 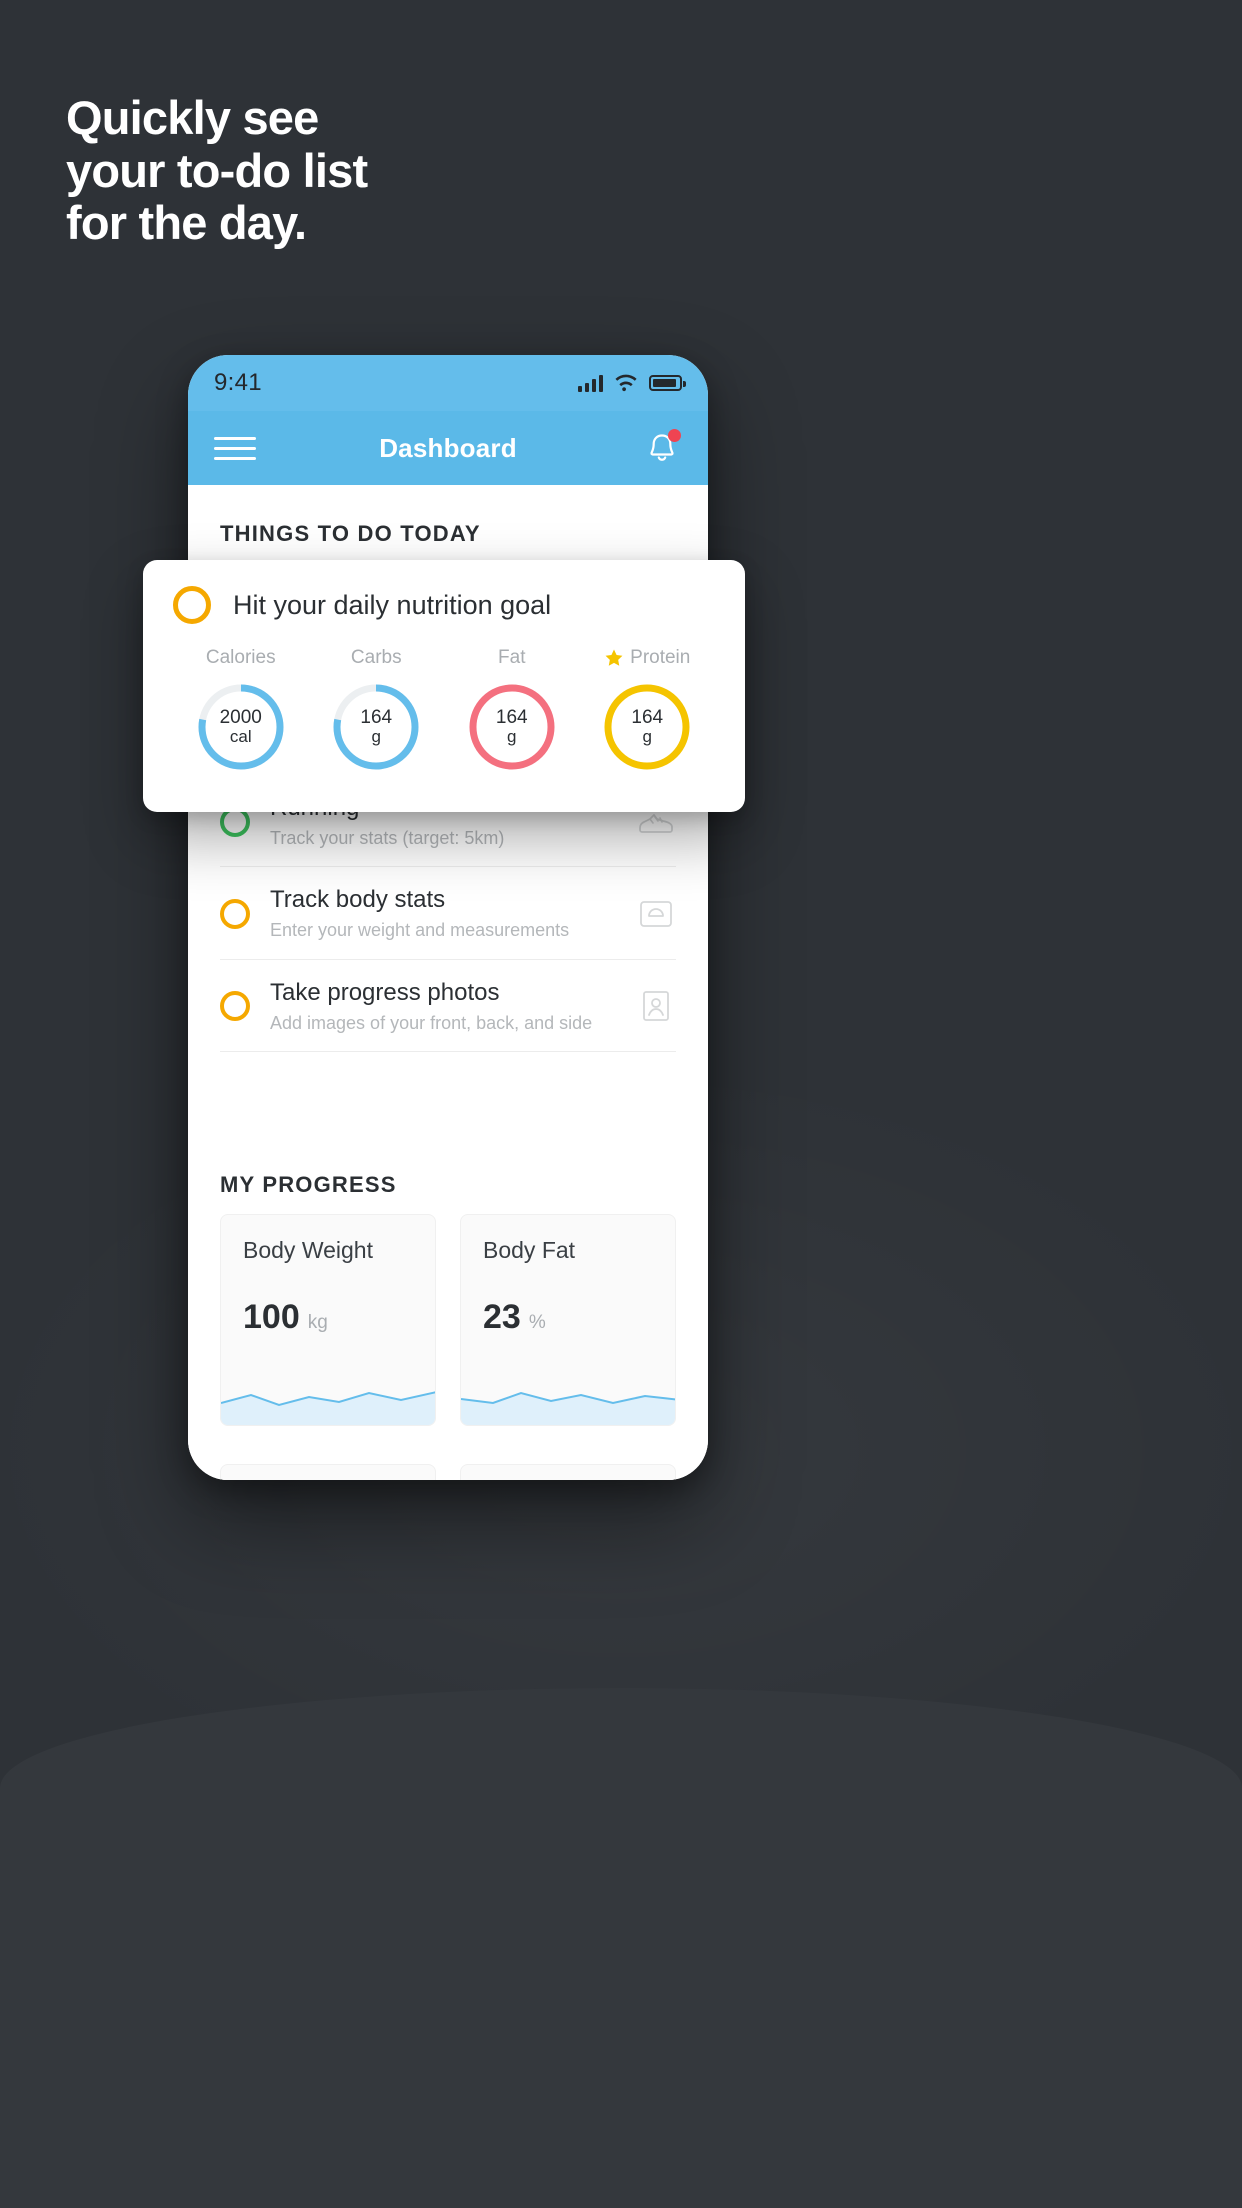 I want to click on scale-icon, so click(x=656, y=914).